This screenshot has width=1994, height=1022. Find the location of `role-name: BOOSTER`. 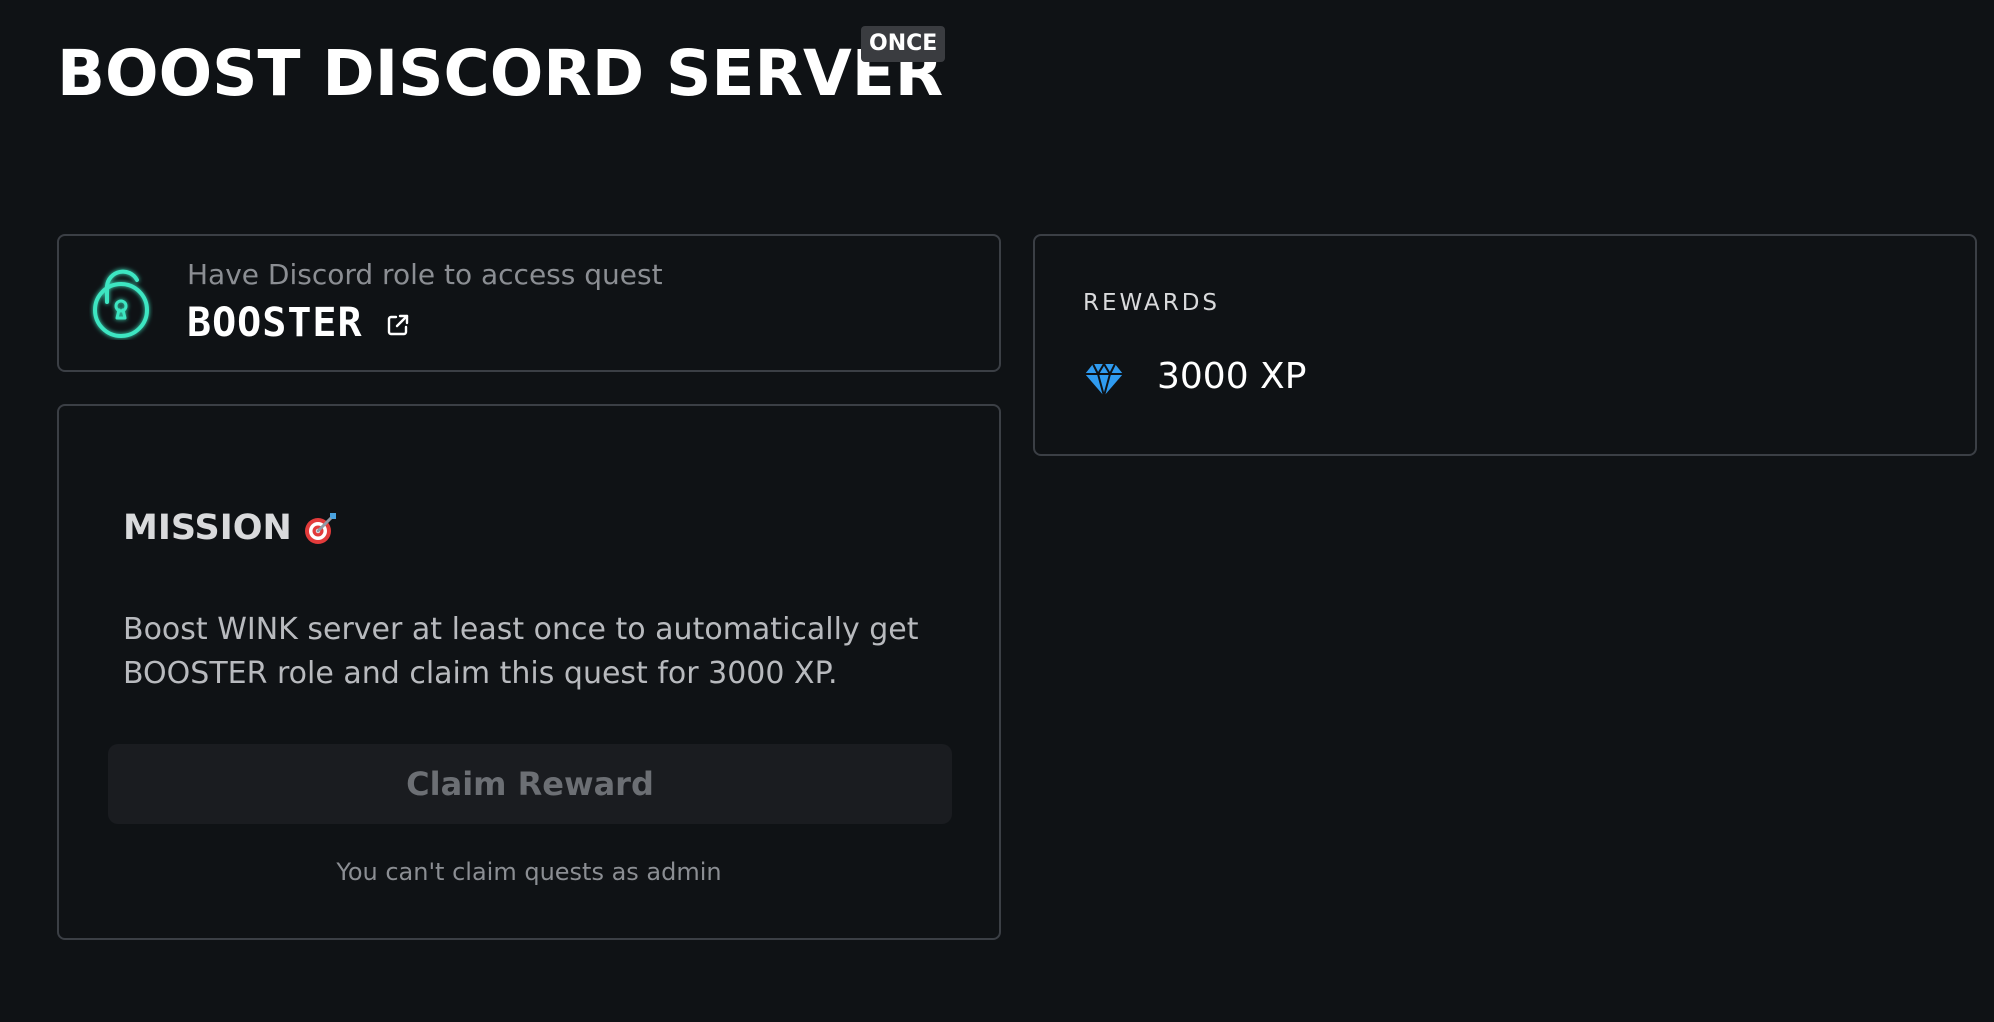

role-name: BOOSTER is located at coordinates (275, 323).